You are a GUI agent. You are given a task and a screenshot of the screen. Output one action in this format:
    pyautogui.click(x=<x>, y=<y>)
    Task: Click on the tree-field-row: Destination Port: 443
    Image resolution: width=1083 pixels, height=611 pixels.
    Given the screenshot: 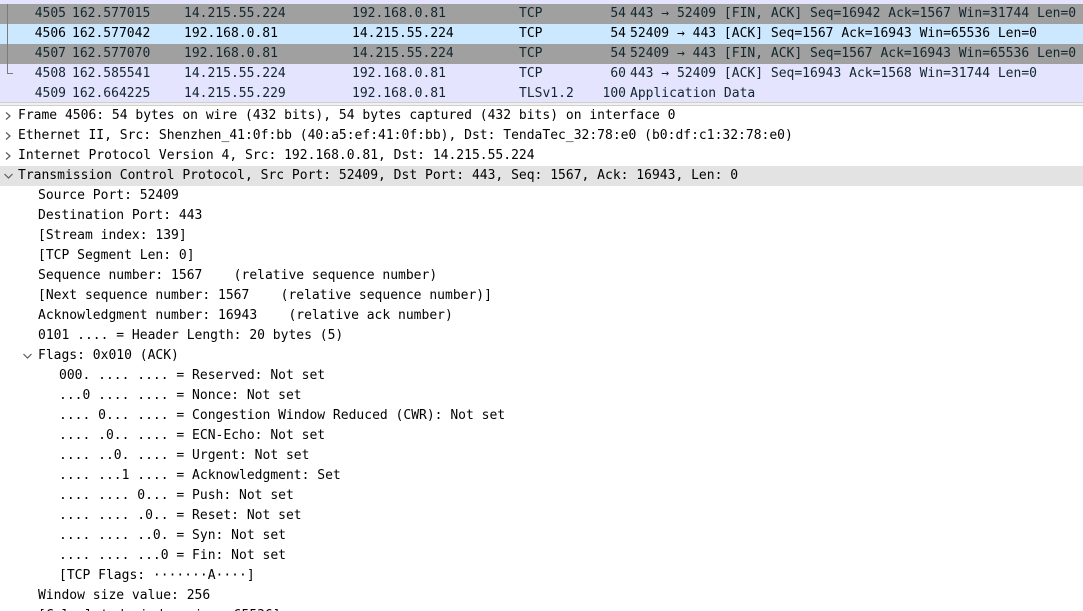 What is the action you would take?
    pyautogui.click(x=541, y=216)
    